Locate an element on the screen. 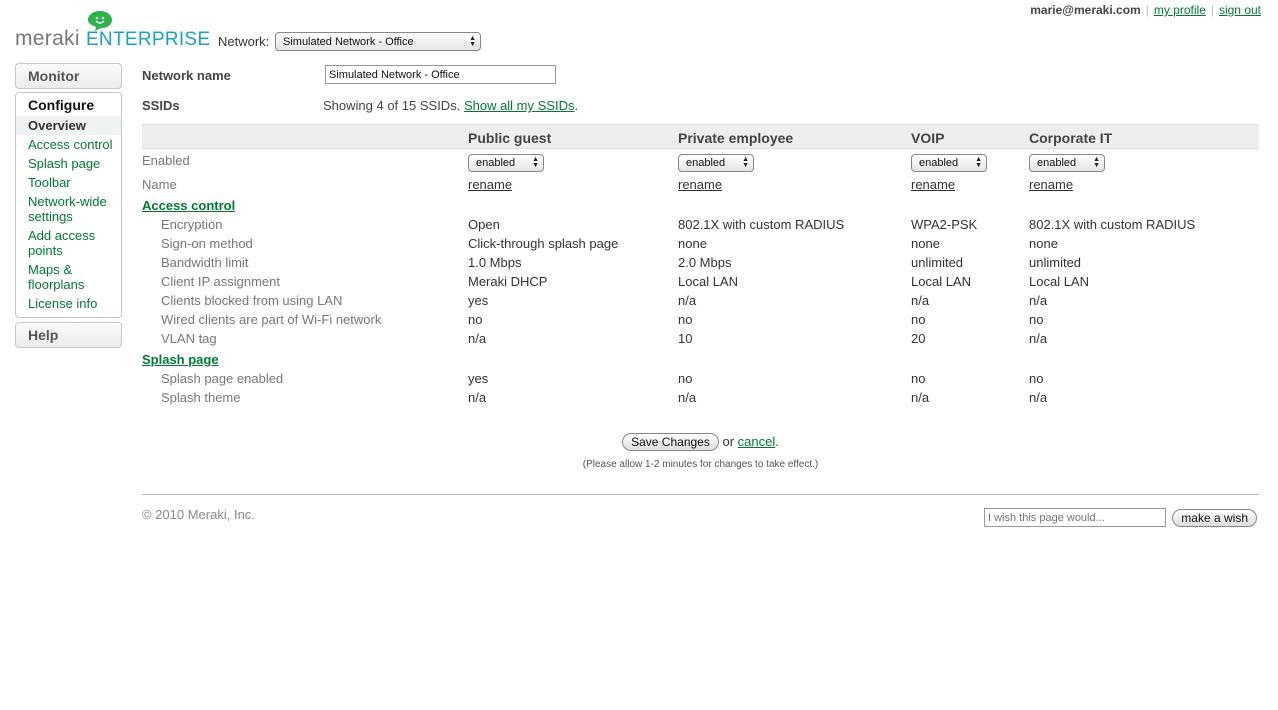 Image resolution: width=1278 pixels, height=710 pixels. wish-input is located at coordinates (1075, 517).